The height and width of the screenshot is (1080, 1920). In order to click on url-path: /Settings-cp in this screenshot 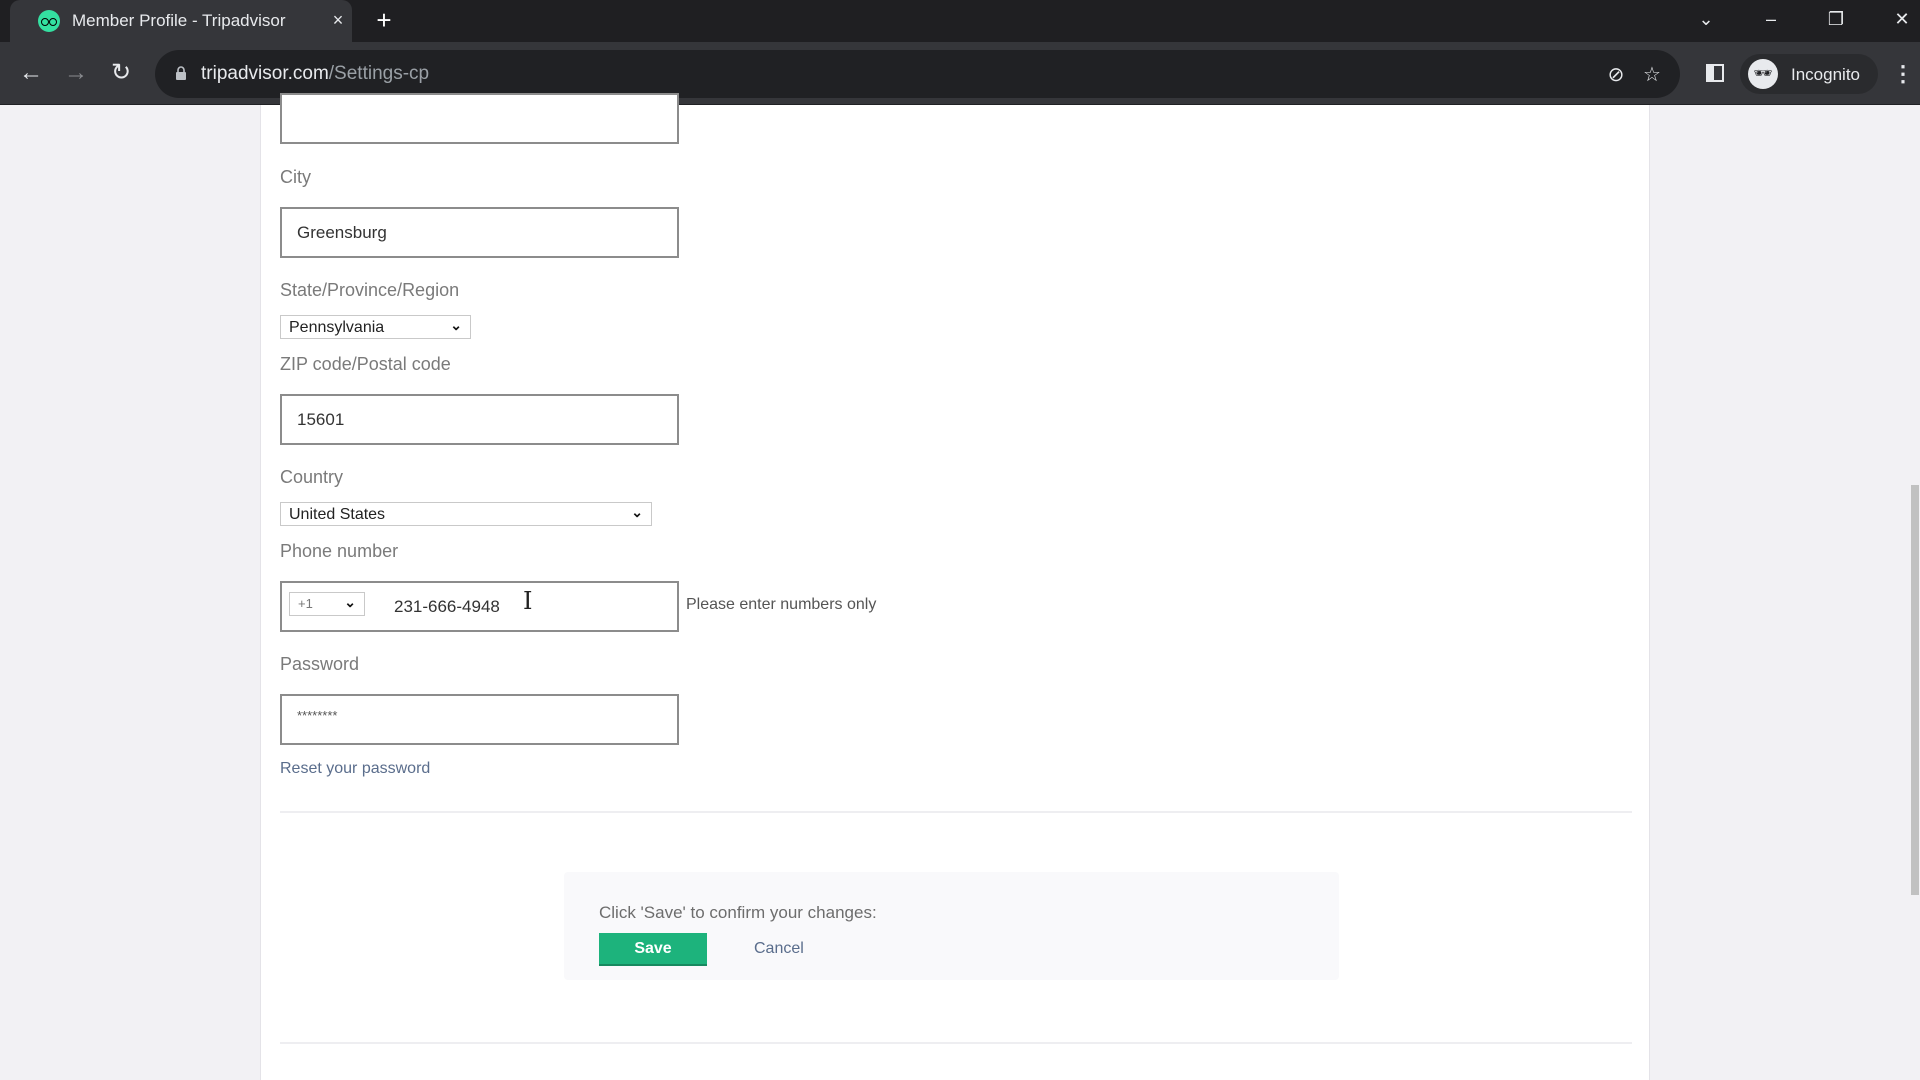, I will do `click(379, 73)`.